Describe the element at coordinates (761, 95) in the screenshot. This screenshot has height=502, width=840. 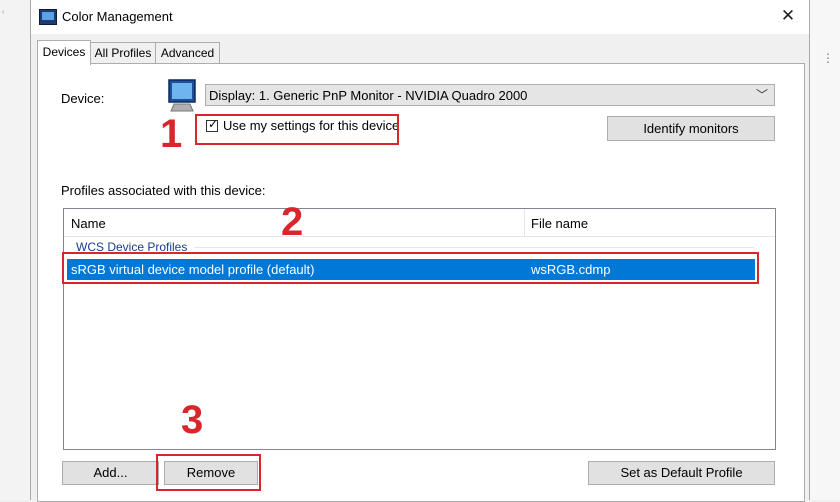
I see `chevron-down-icon: ﹀` at that location.